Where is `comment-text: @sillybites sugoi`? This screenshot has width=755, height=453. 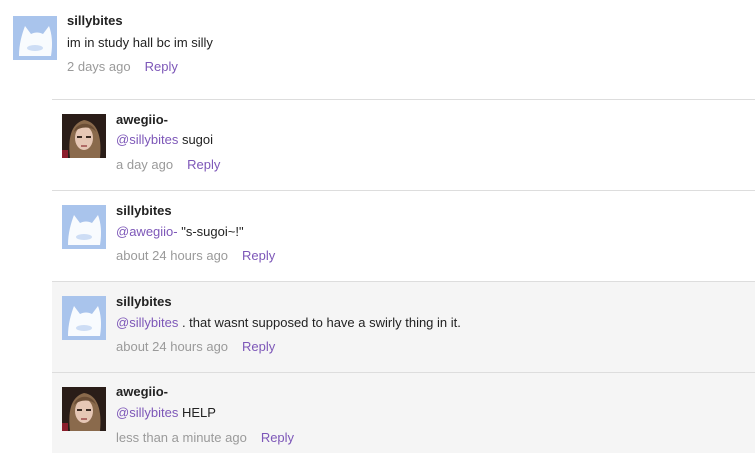
comment-text: @sillybites sugoi is located at coordinates (164, 140).